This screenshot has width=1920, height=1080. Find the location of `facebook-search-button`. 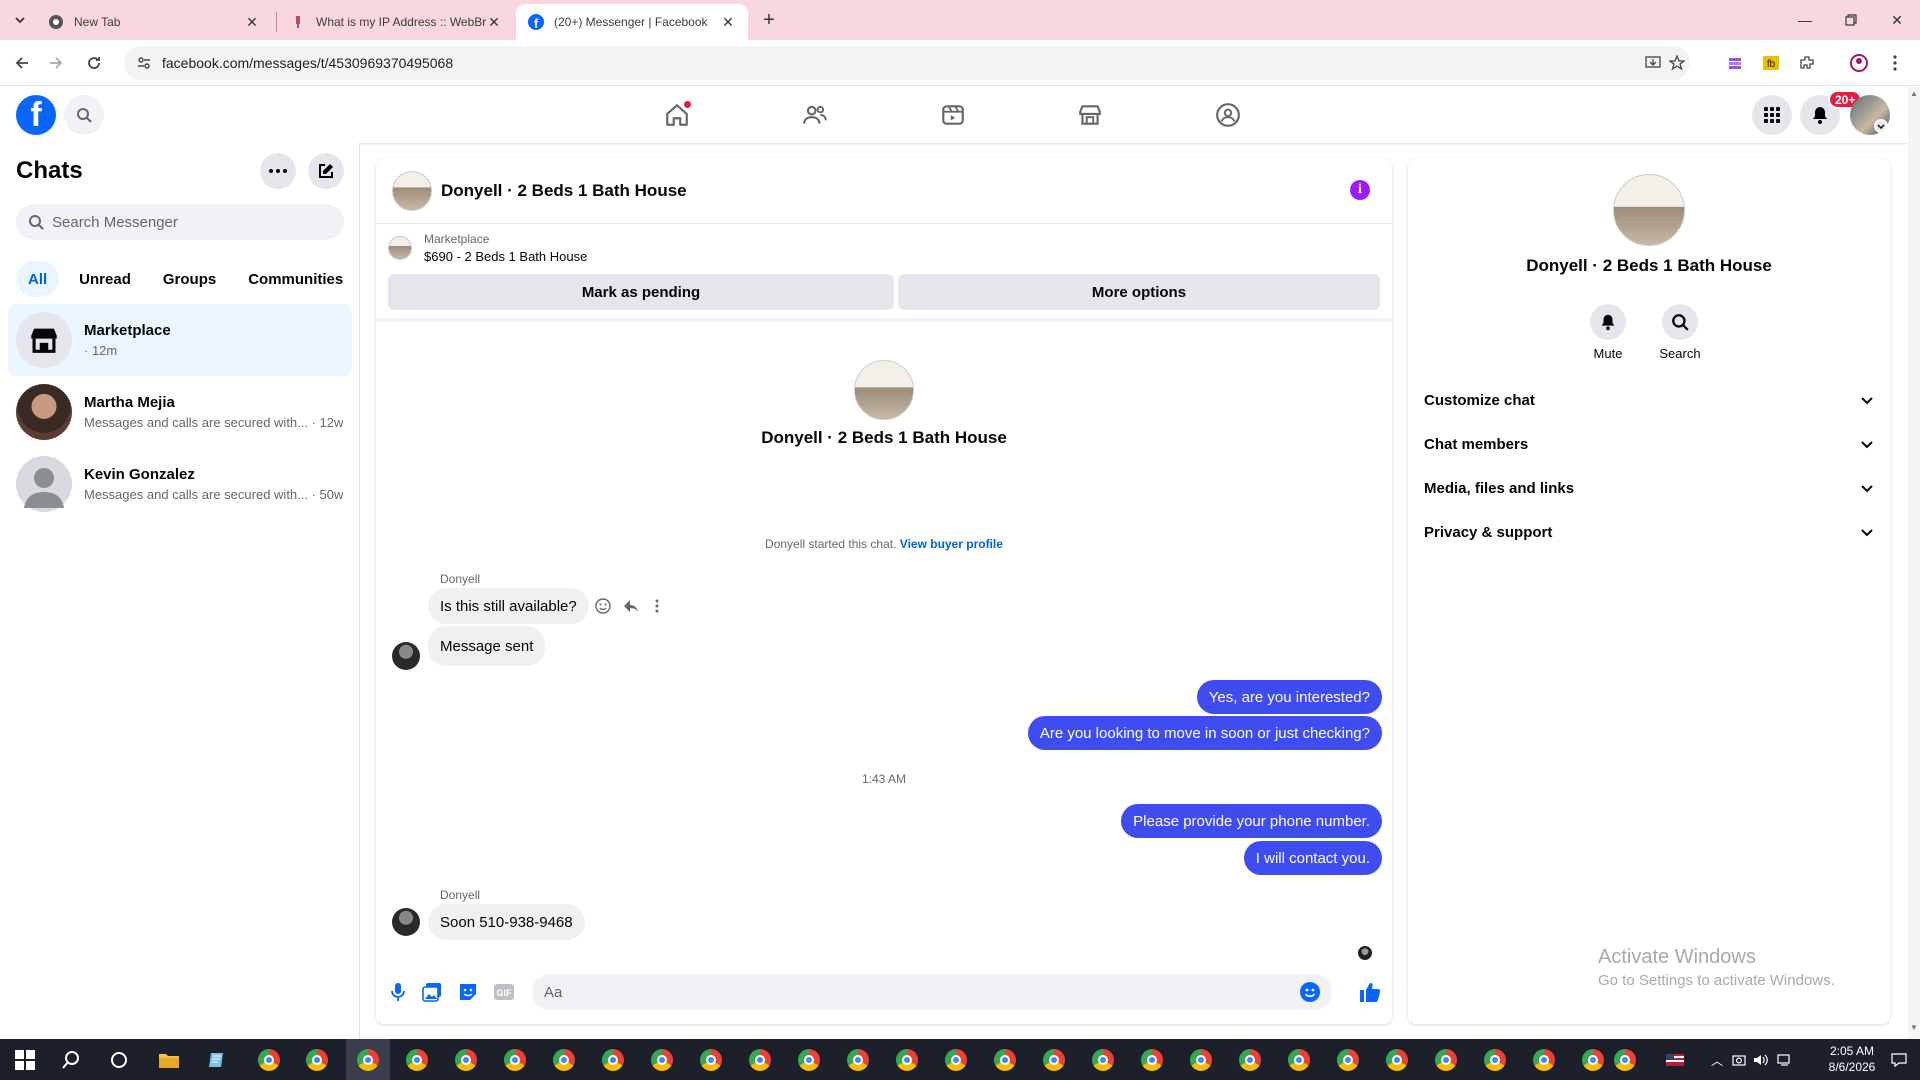

facebook-search-button is located at coordinates (84, 115).